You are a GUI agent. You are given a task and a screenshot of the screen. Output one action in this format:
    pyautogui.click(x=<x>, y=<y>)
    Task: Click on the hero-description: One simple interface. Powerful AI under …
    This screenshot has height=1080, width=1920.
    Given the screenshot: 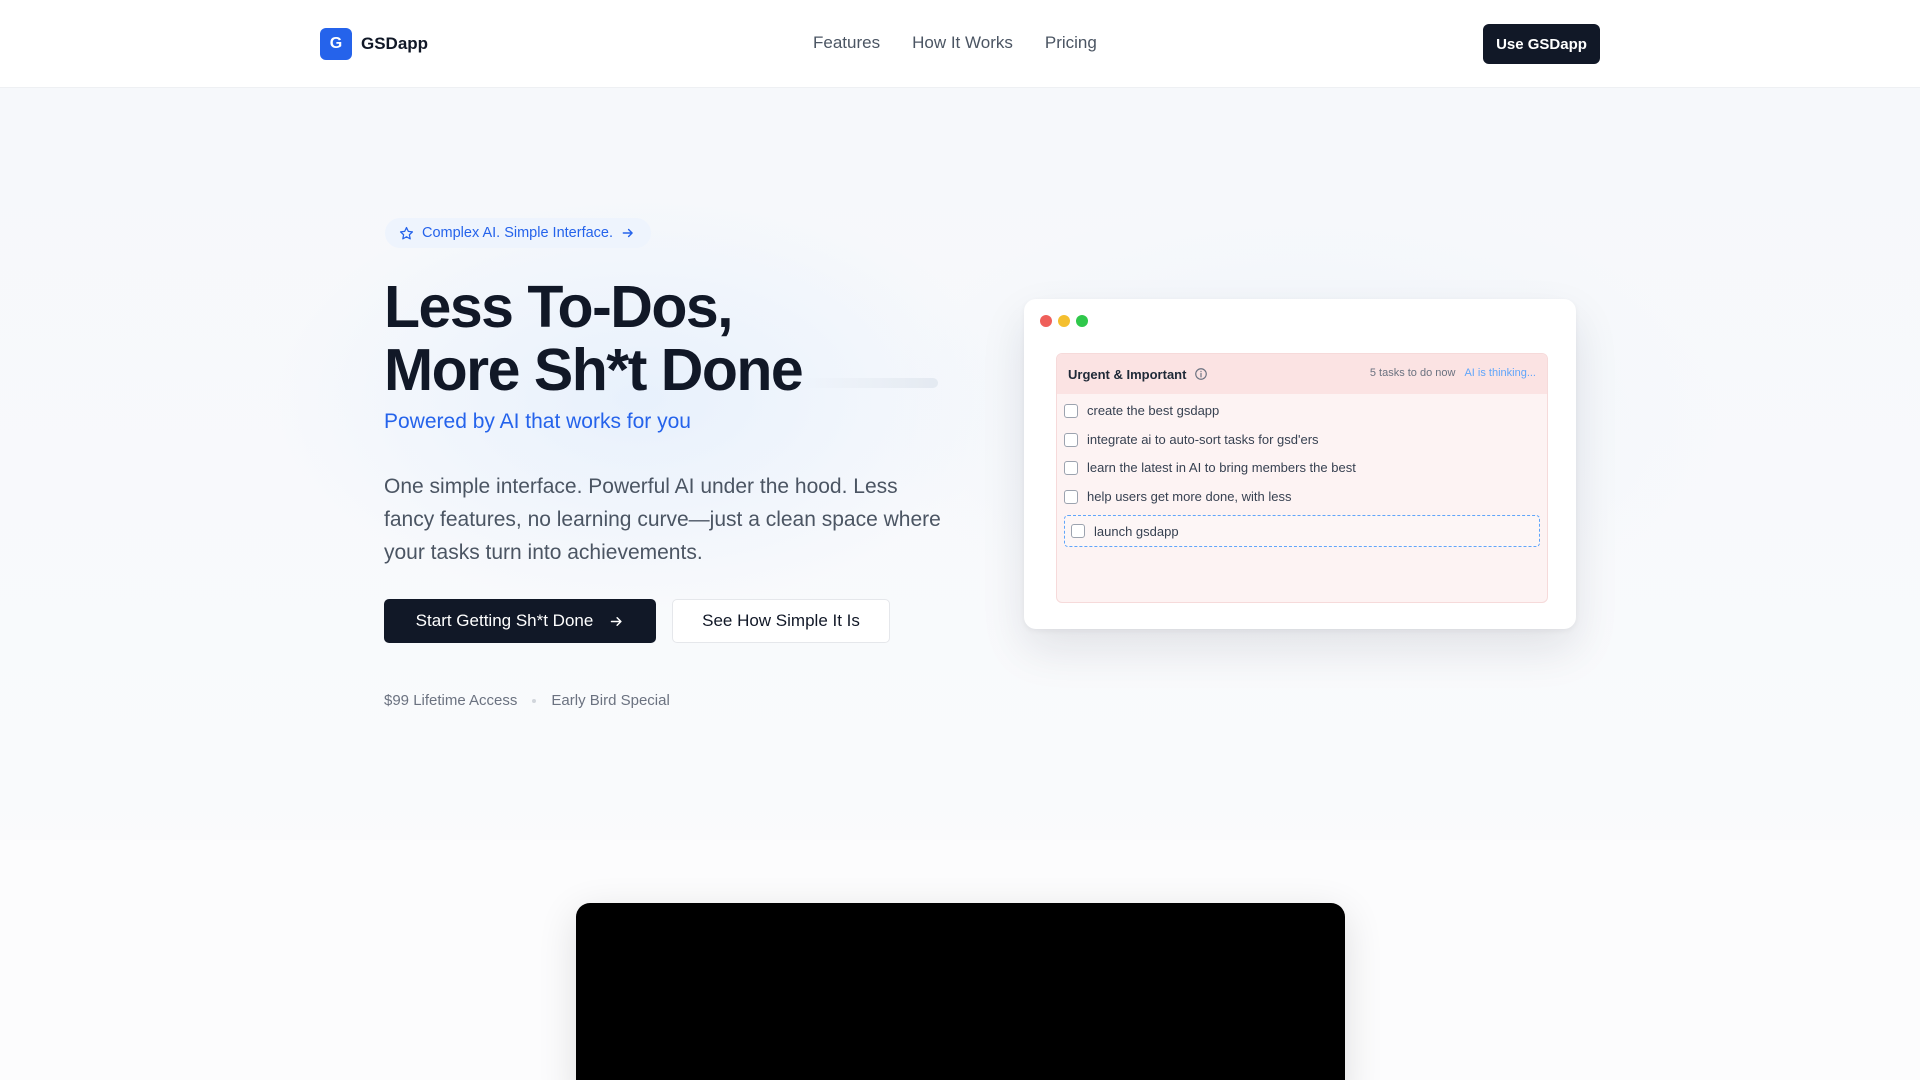 What is the action you would take?
    pyautogui.click(x=662, y=519)
    